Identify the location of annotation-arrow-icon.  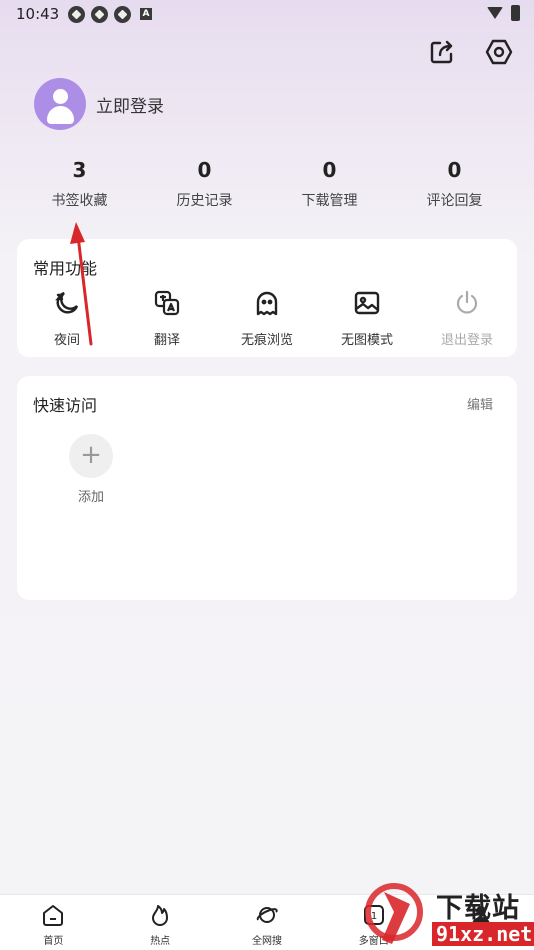
(81, 284).